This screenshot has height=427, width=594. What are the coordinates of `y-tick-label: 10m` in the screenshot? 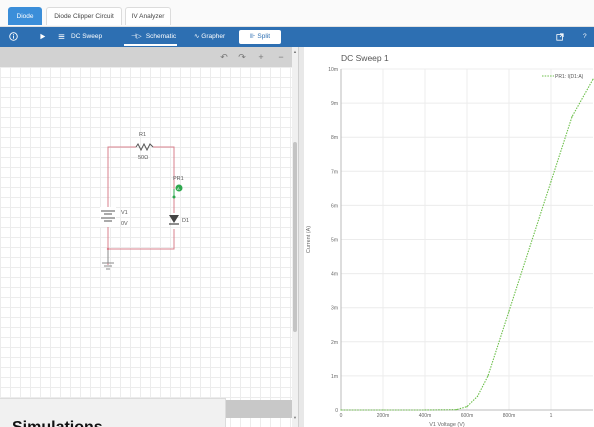 It's located at (333, 70).